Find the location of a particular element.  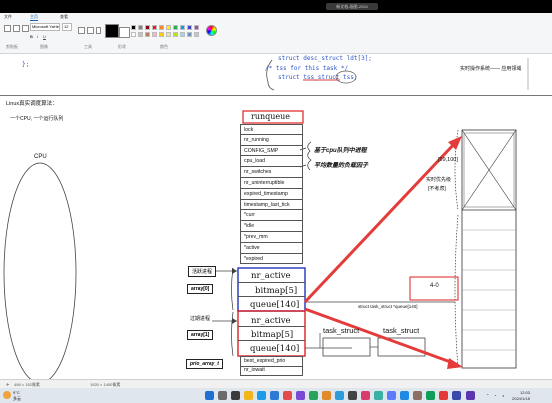

expired-nr-active: nr_active is located at coordinates (271, 321).